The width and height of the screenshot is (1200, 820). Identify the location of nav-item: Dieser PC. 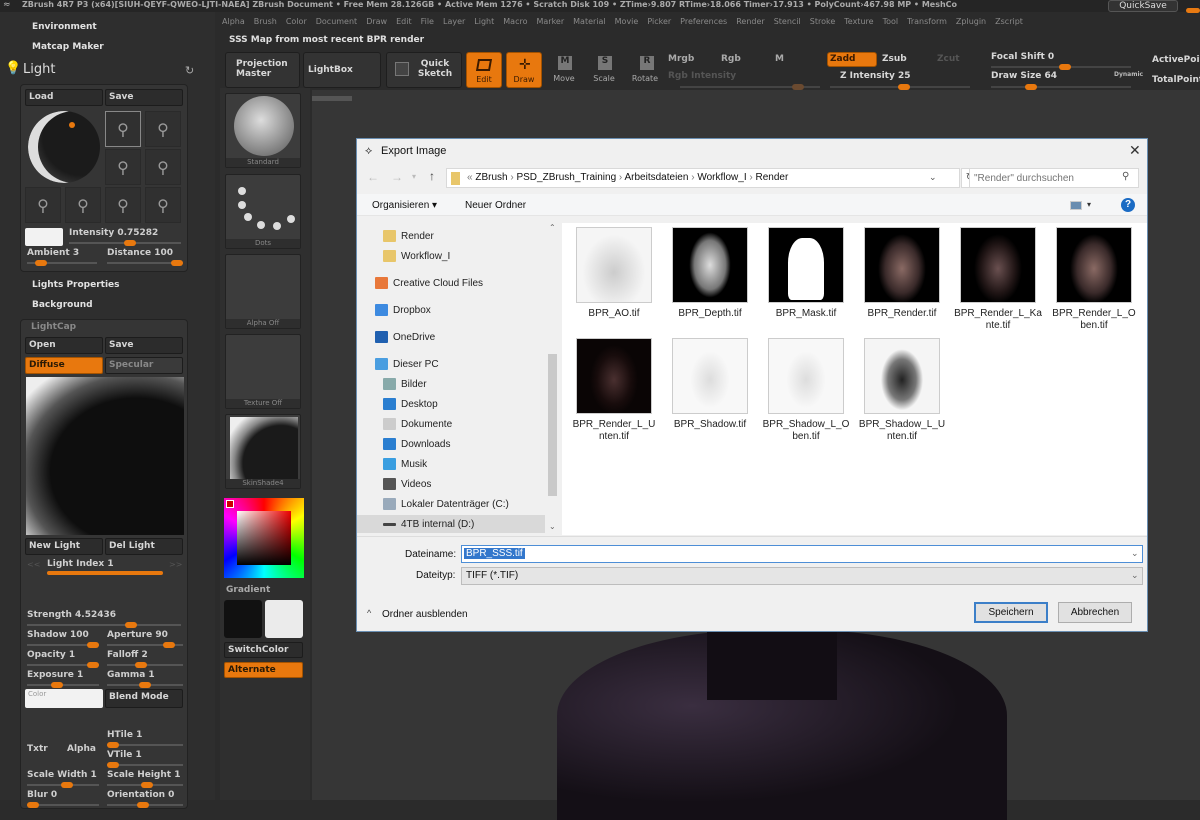
(407, 364).